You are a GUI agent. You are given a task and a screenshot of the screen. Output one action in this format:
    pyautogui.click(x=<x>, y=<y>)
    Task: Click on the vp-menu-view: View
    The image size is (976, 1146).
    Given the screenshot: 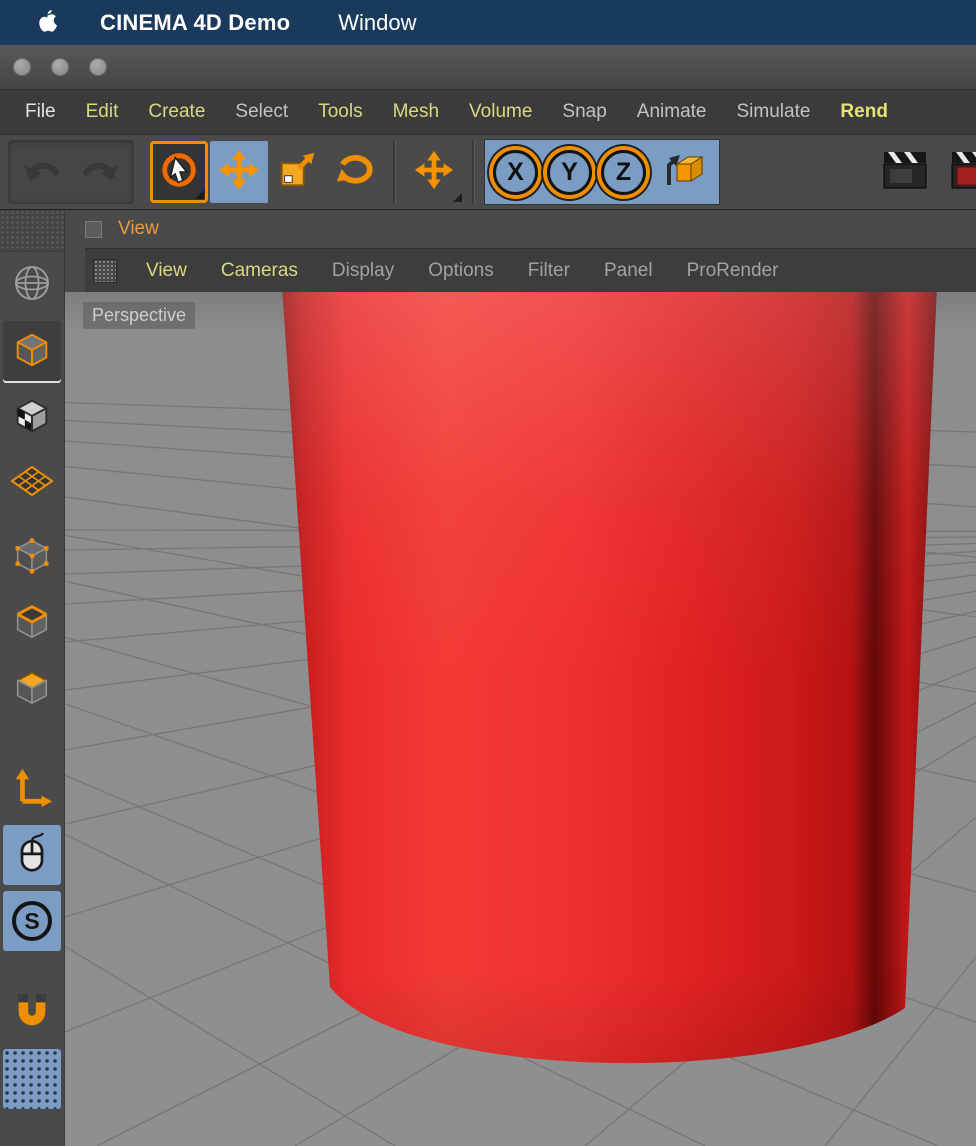 What is the action you would take?
    pyautogui.click(x=166, y=271)
    